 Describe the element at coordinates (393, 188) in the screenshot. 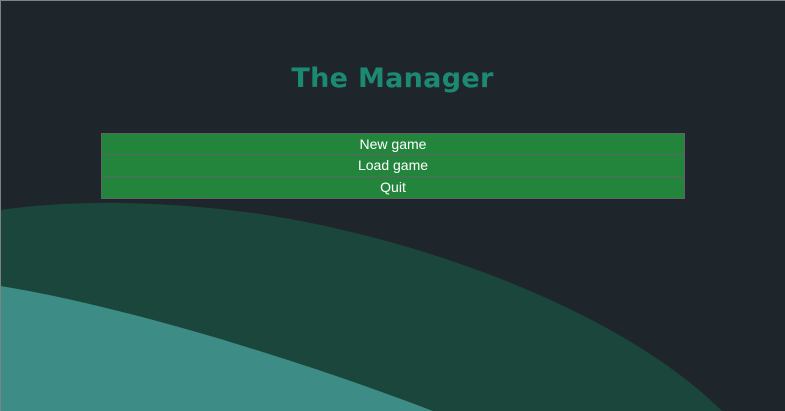

I see `quit-button: Quit` at that location.